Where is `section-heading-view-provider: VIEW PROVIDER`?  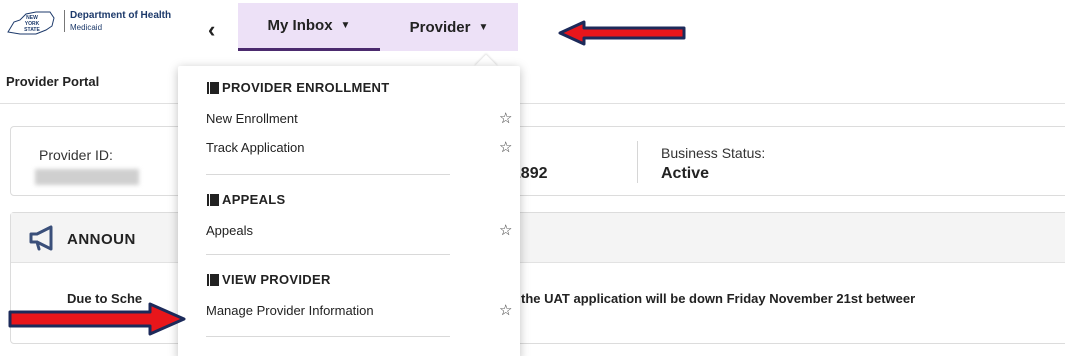
section-heading-view-provider: VIEW PROVIDER is located at coordinates (268, 279).